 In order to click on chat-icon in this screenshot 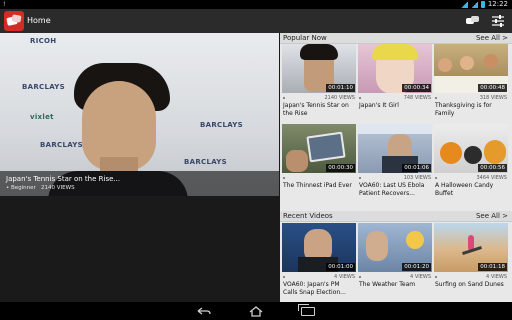, I will do `click(472, 20)`.